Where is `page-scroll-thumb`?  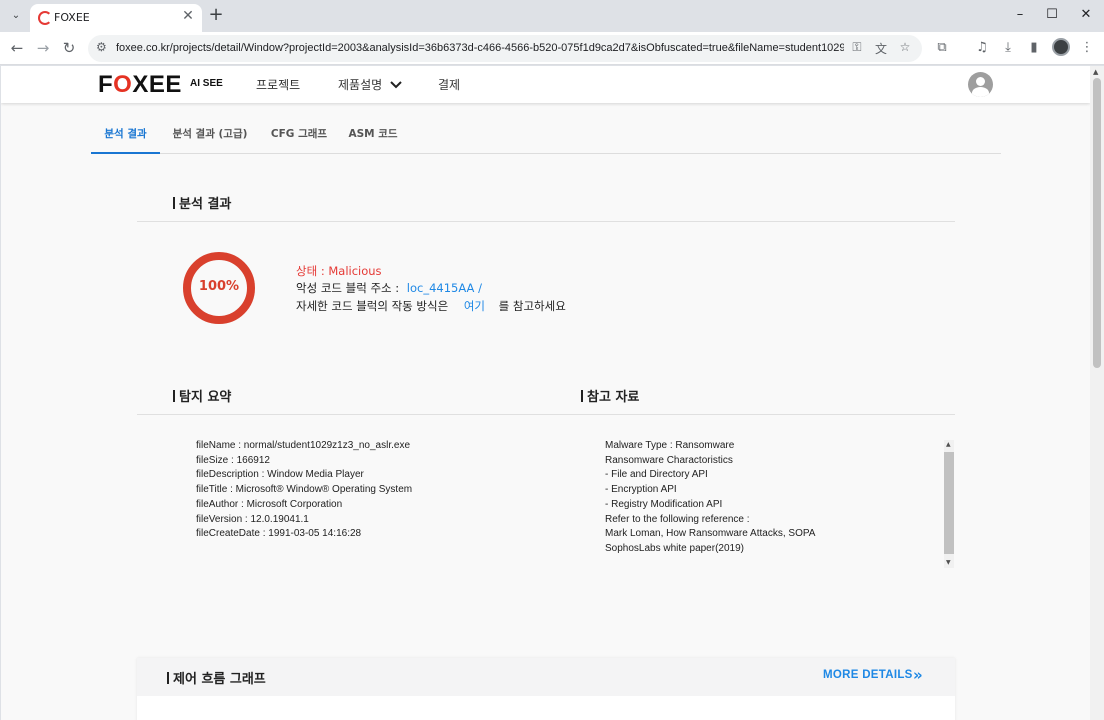 page-scroll-thumb is located at coordinates (1097, 223).